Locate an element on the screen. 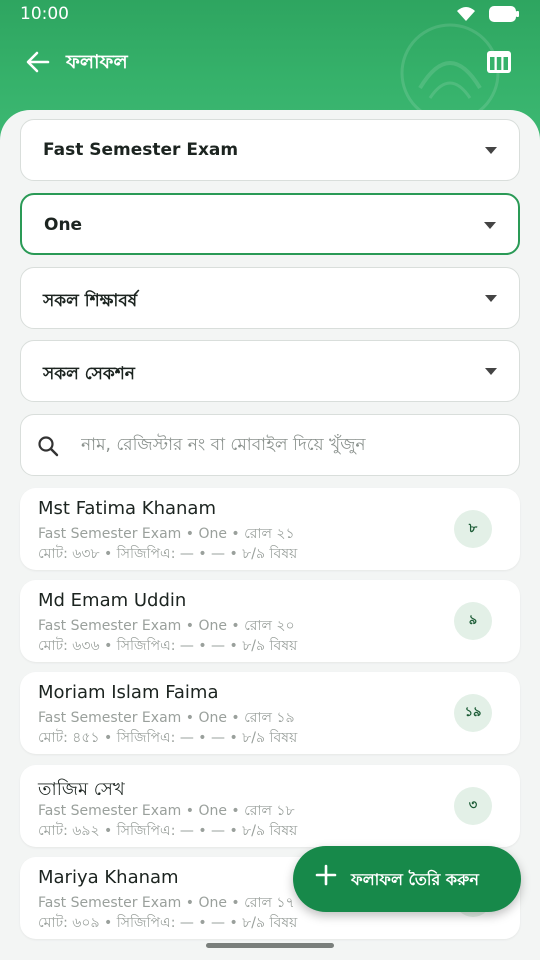 The width and height of the screenshot is (540, 960). year-dropdown-label: সকল শিক্ষাবর্ষ is located at coordinates (90, 301).